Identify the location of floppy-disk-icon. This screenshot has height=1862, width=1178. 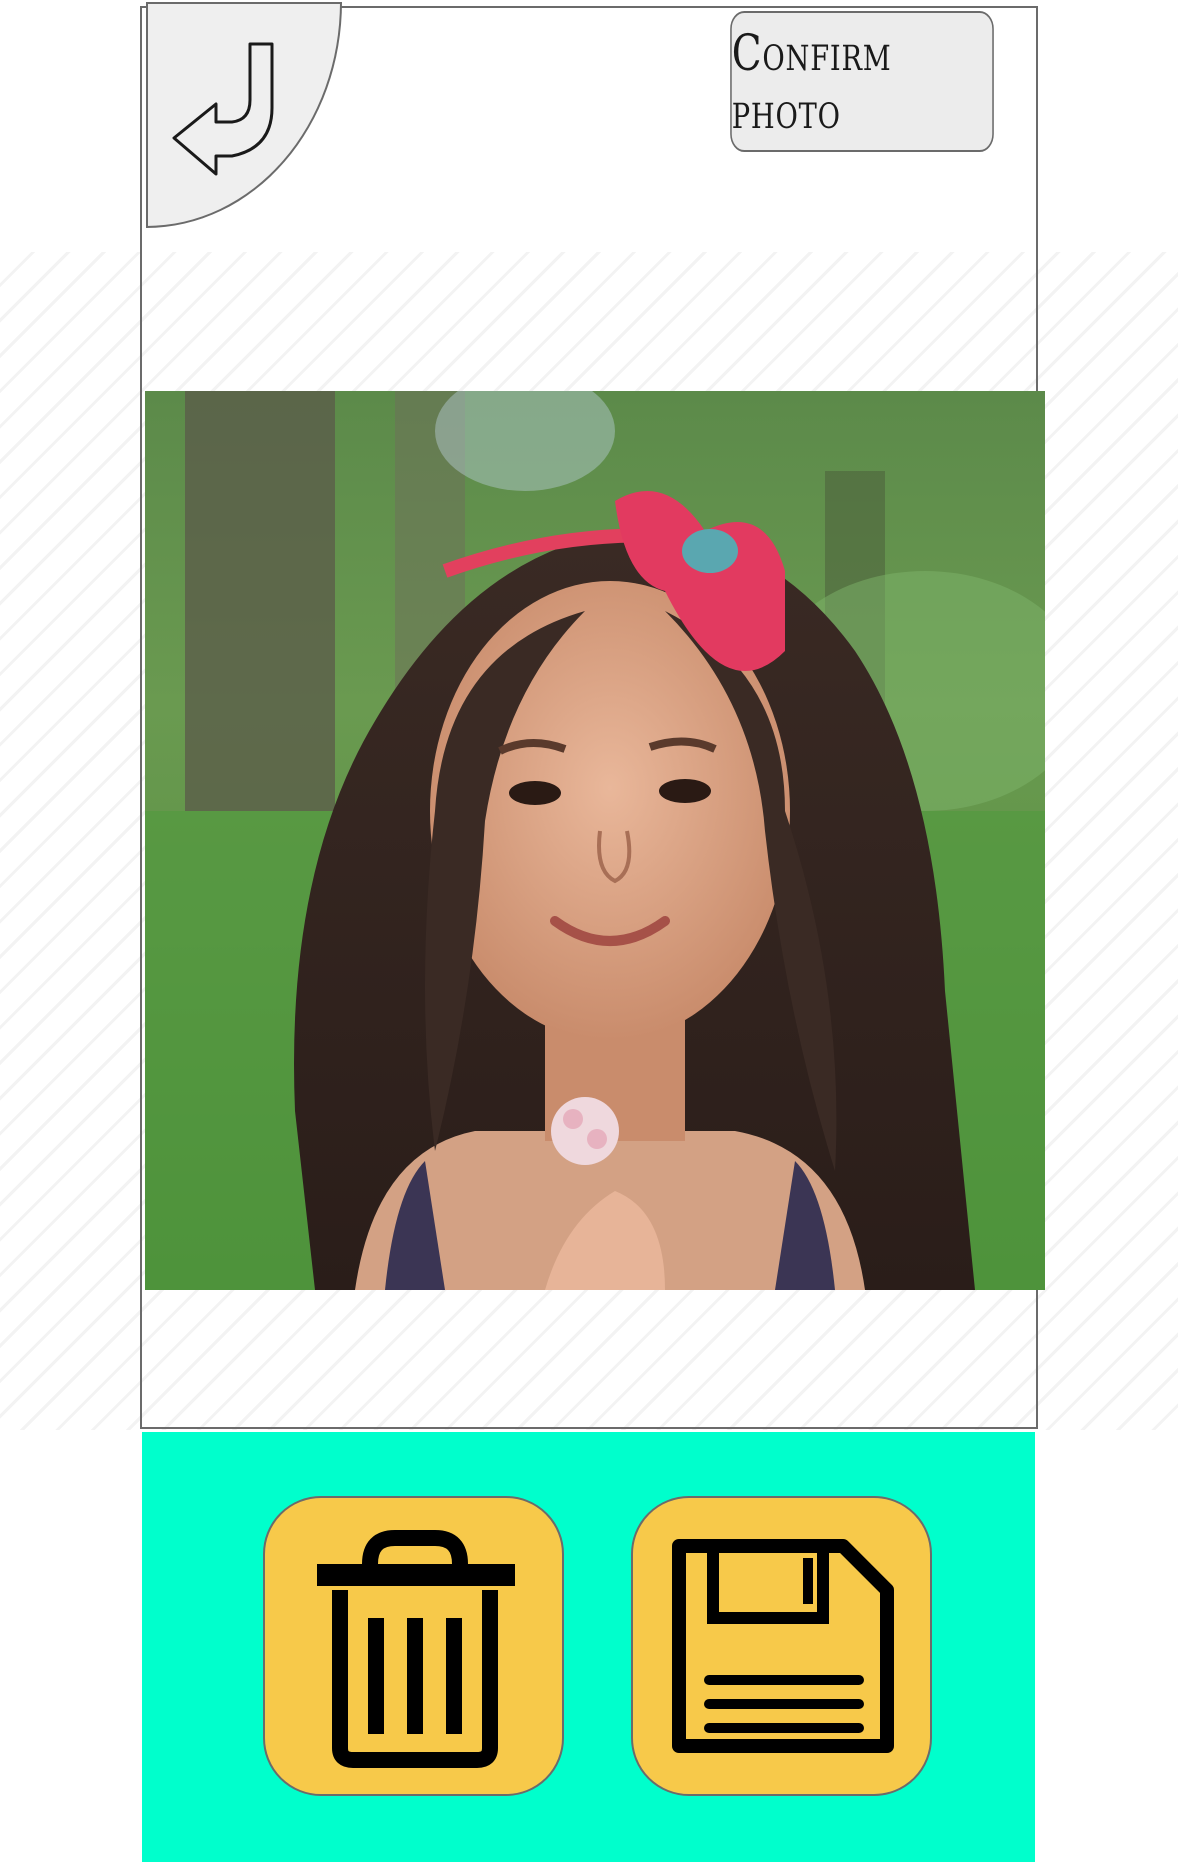
(783, 1646).